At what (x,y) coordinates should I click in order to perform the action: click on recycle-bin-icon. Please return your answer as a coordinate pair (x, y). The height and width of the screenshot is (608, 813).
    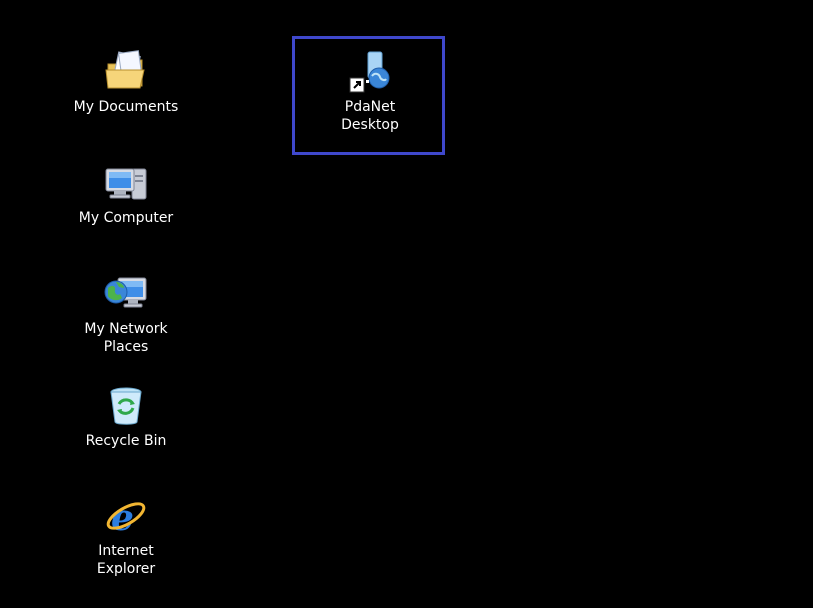
    Looking at the image, I should click on (126, 406).